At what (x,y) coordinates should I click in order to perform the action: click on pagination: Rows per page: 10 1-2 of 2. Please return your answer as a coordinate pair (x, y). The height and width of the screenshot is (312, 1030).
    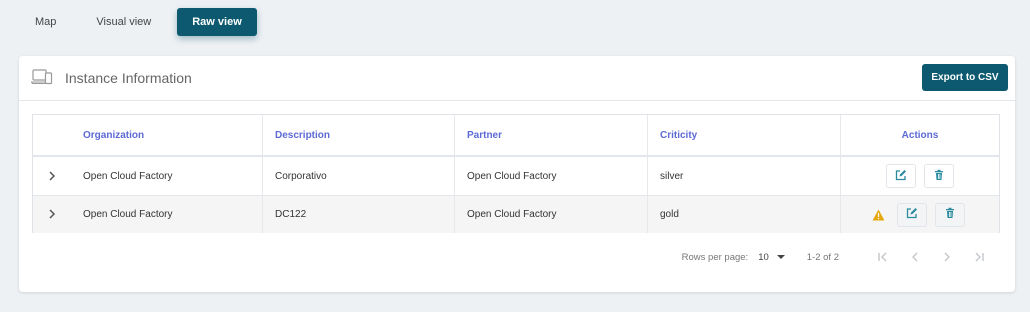
    Looking at the image, I should click on (838, 257).